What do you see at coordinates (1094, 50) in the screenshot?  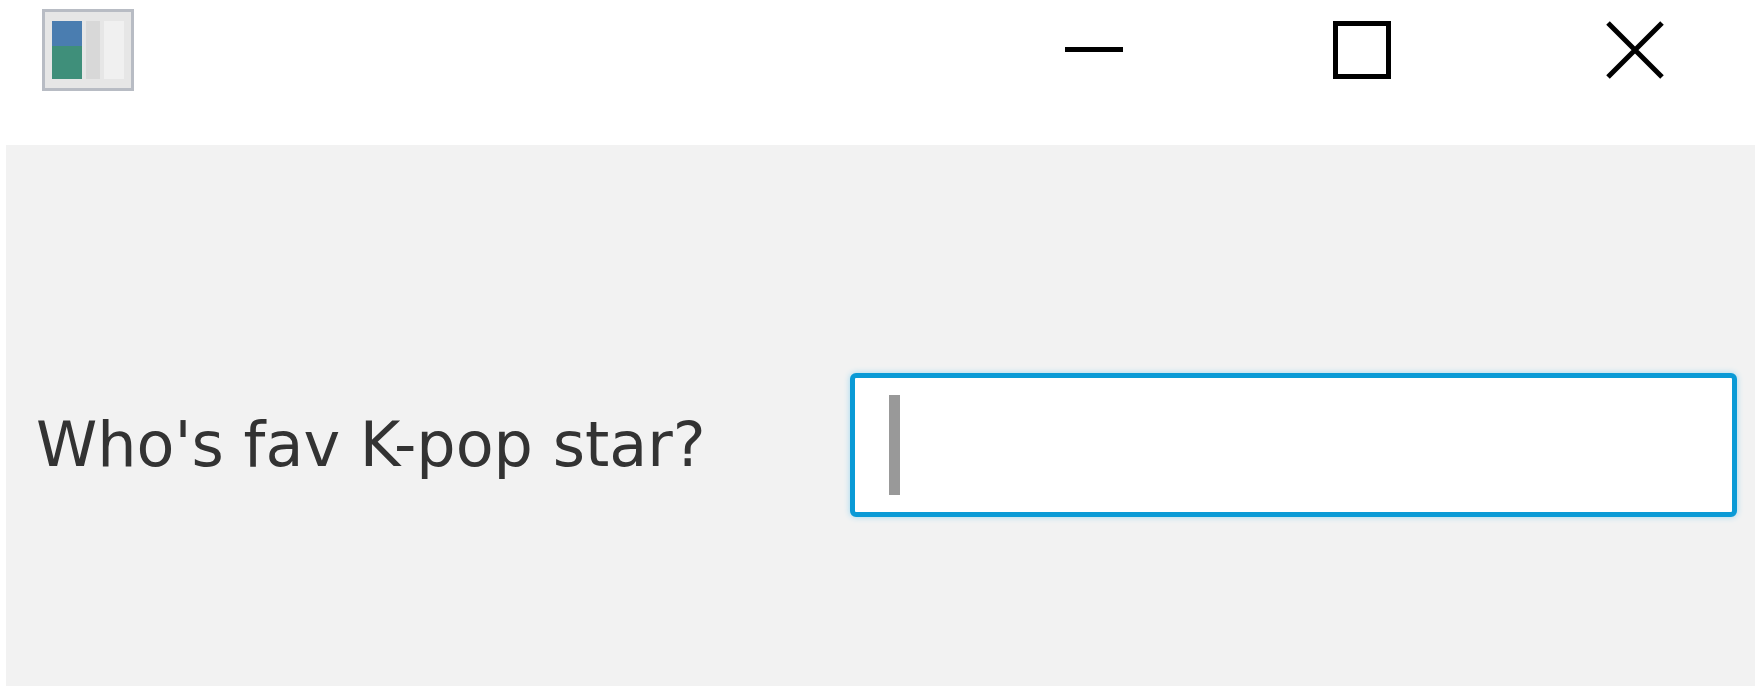 I see `minimize-icon` at bounding box center [1094, 50].